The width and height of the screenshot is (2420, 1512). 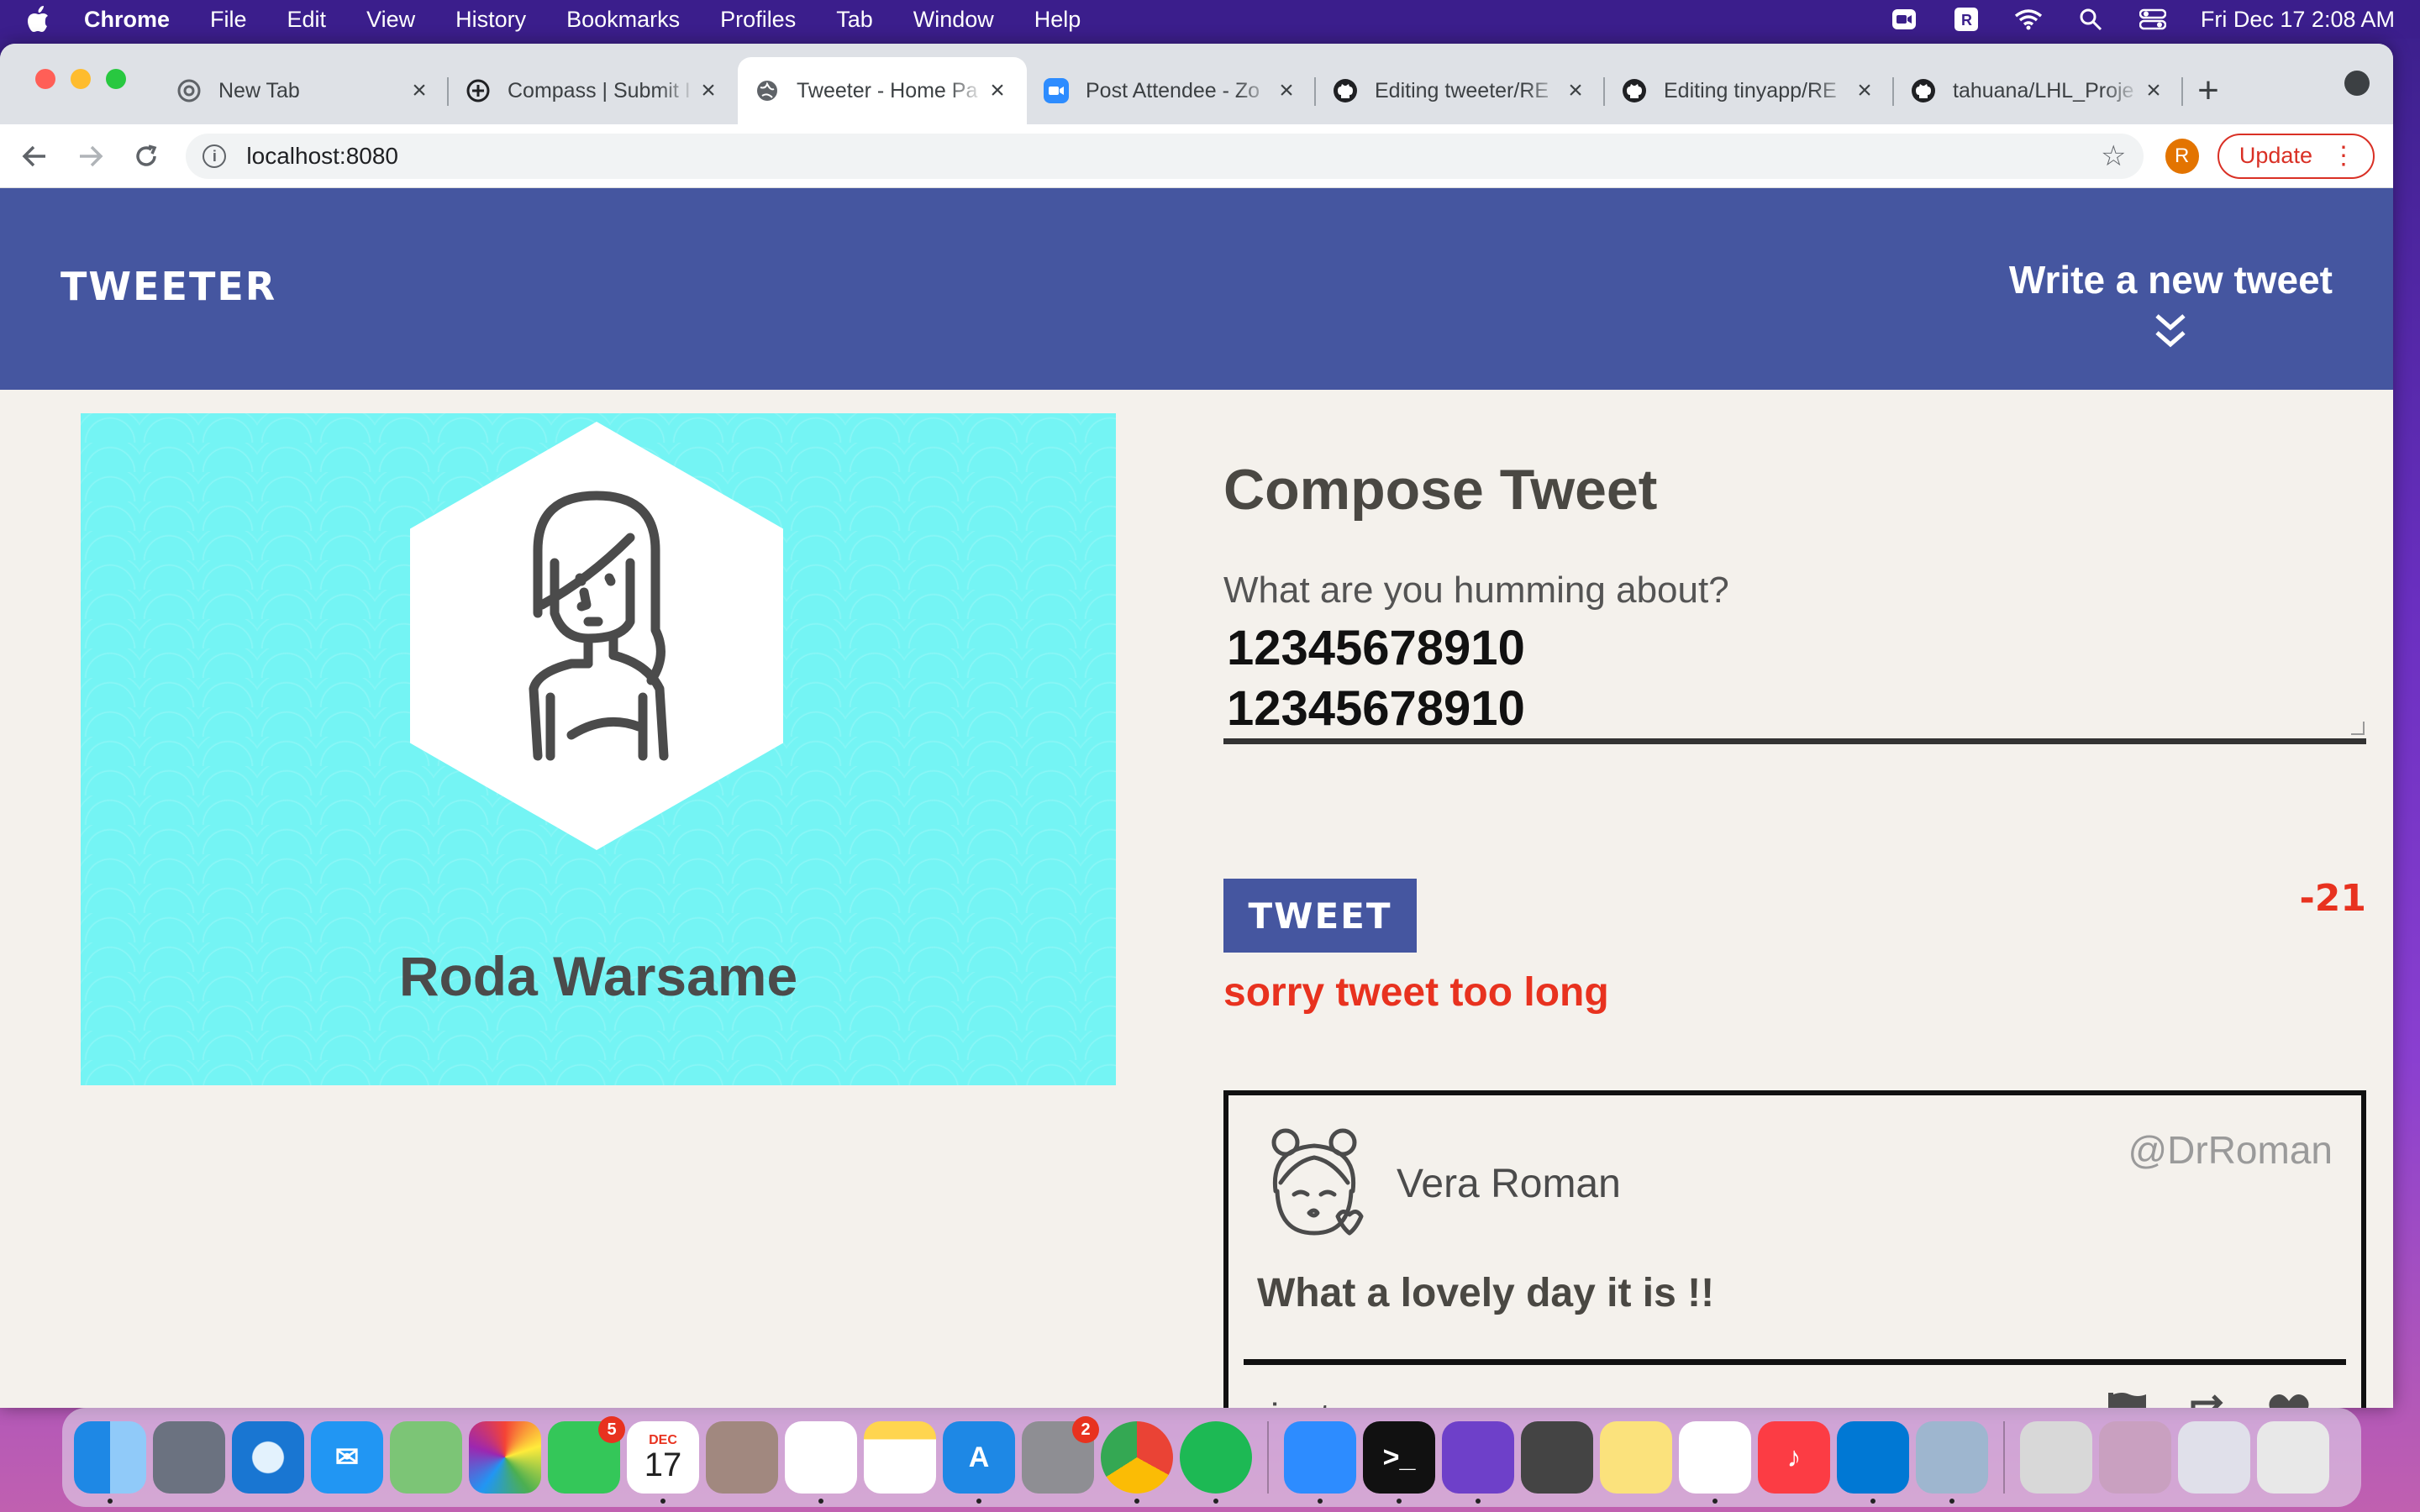 I want to click on apple-icon, so click(x=37, y=19).